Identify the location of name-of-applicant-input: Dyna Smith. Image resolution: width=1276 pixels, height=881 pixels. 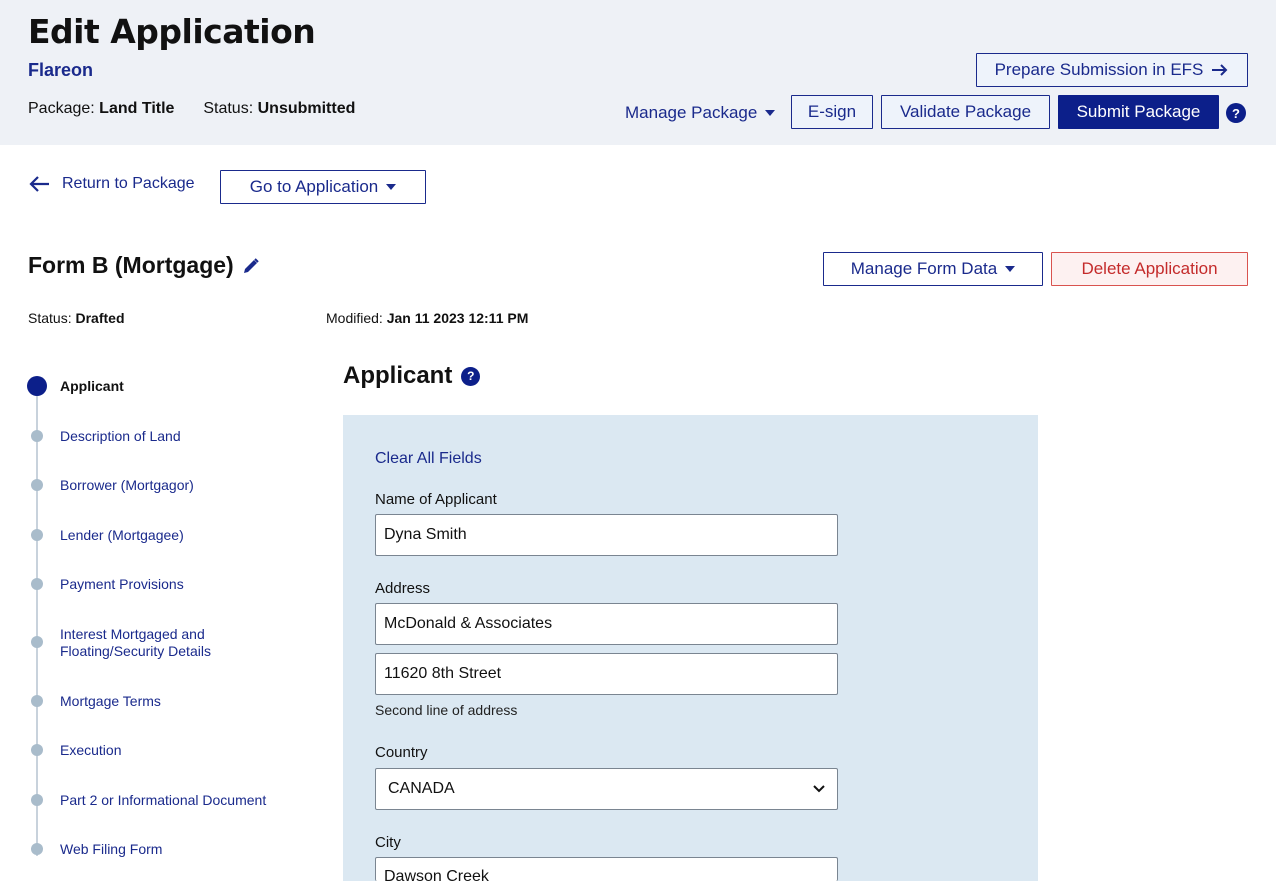
(606, 535).